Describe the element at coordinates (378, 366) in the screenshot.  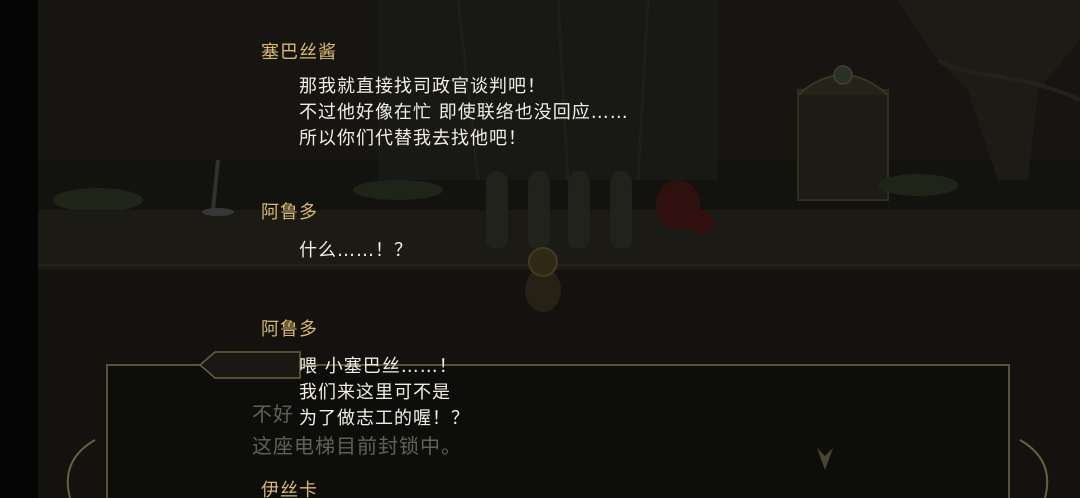
I see `dialogue-line: 喂 小塞巴丝……！` at that location.